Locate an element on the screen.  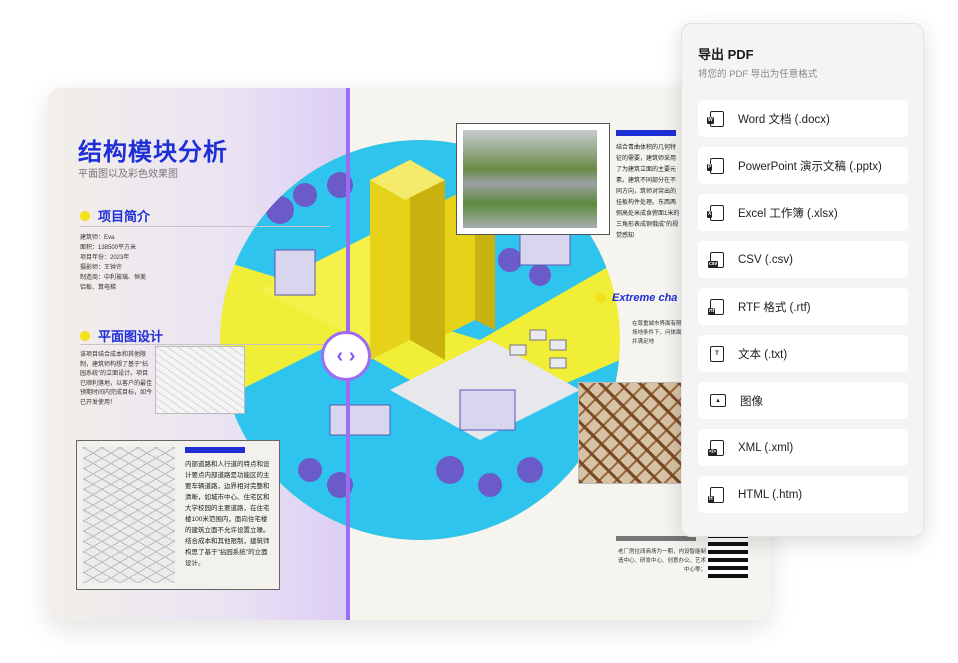
export-option-image: ▲ 图像 is located at coordinates (803, 400).